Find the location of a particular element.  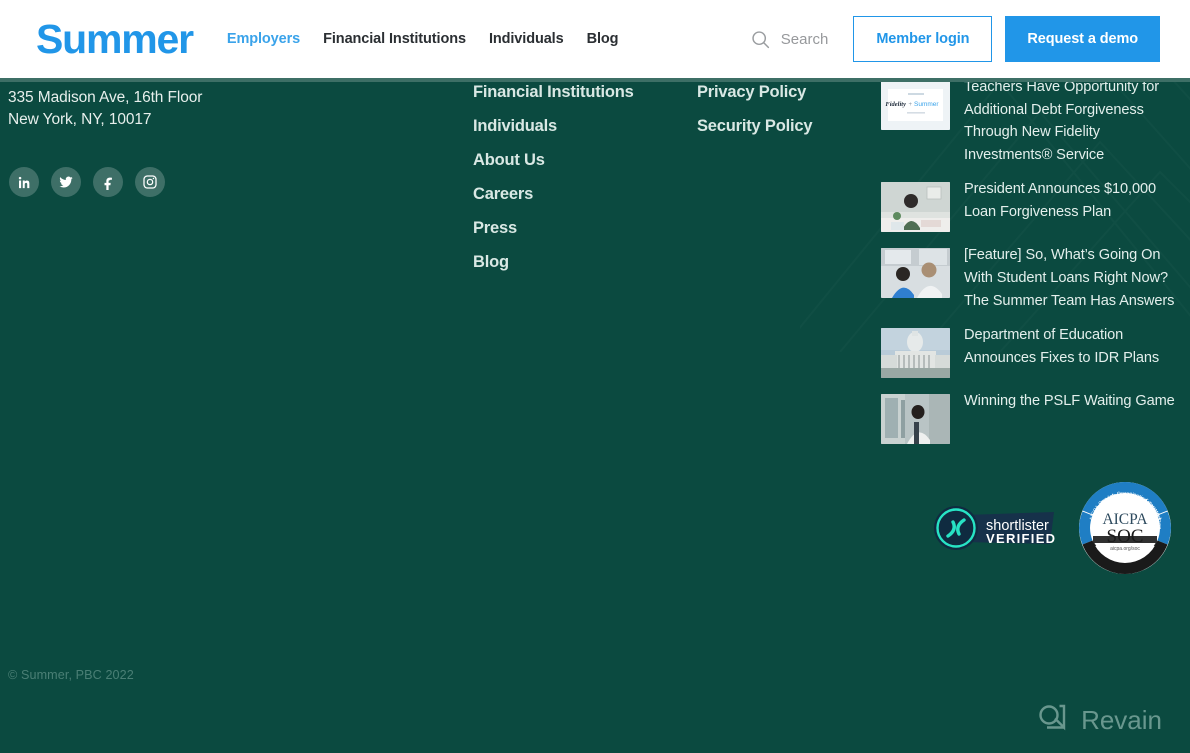

revain-watermark-text: Revain is located at coordinates (1121, 720).